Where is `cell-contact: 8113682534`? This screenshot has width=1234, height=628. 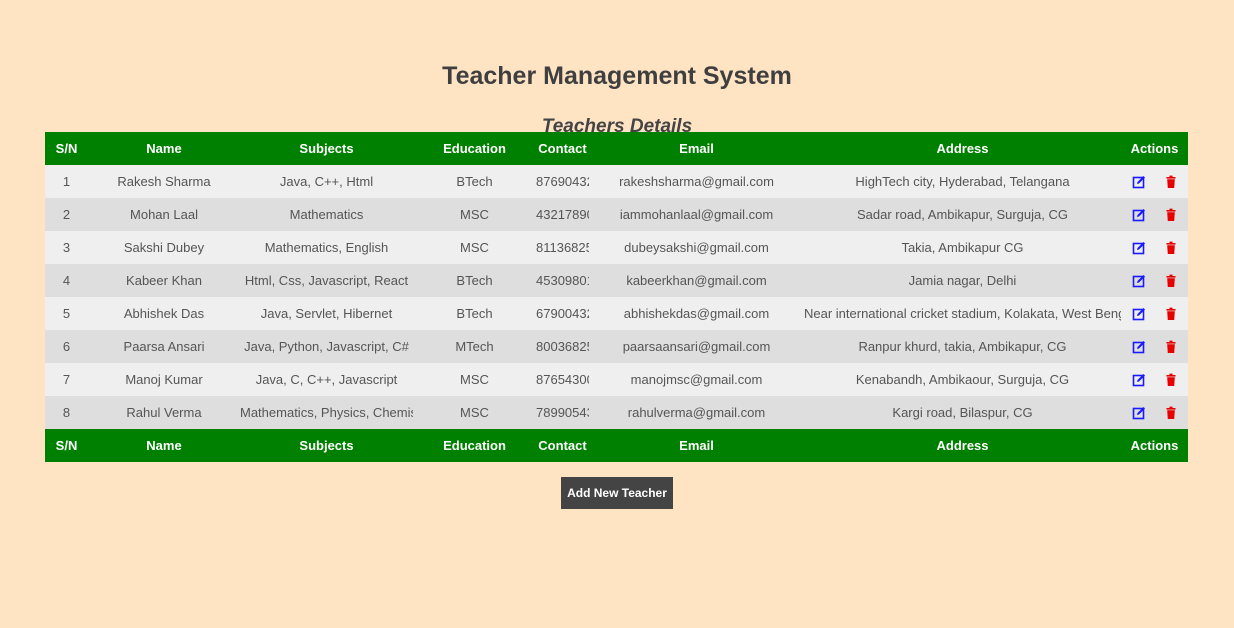
cell-contact: 8113682534 is located at coordinates (562, 247).